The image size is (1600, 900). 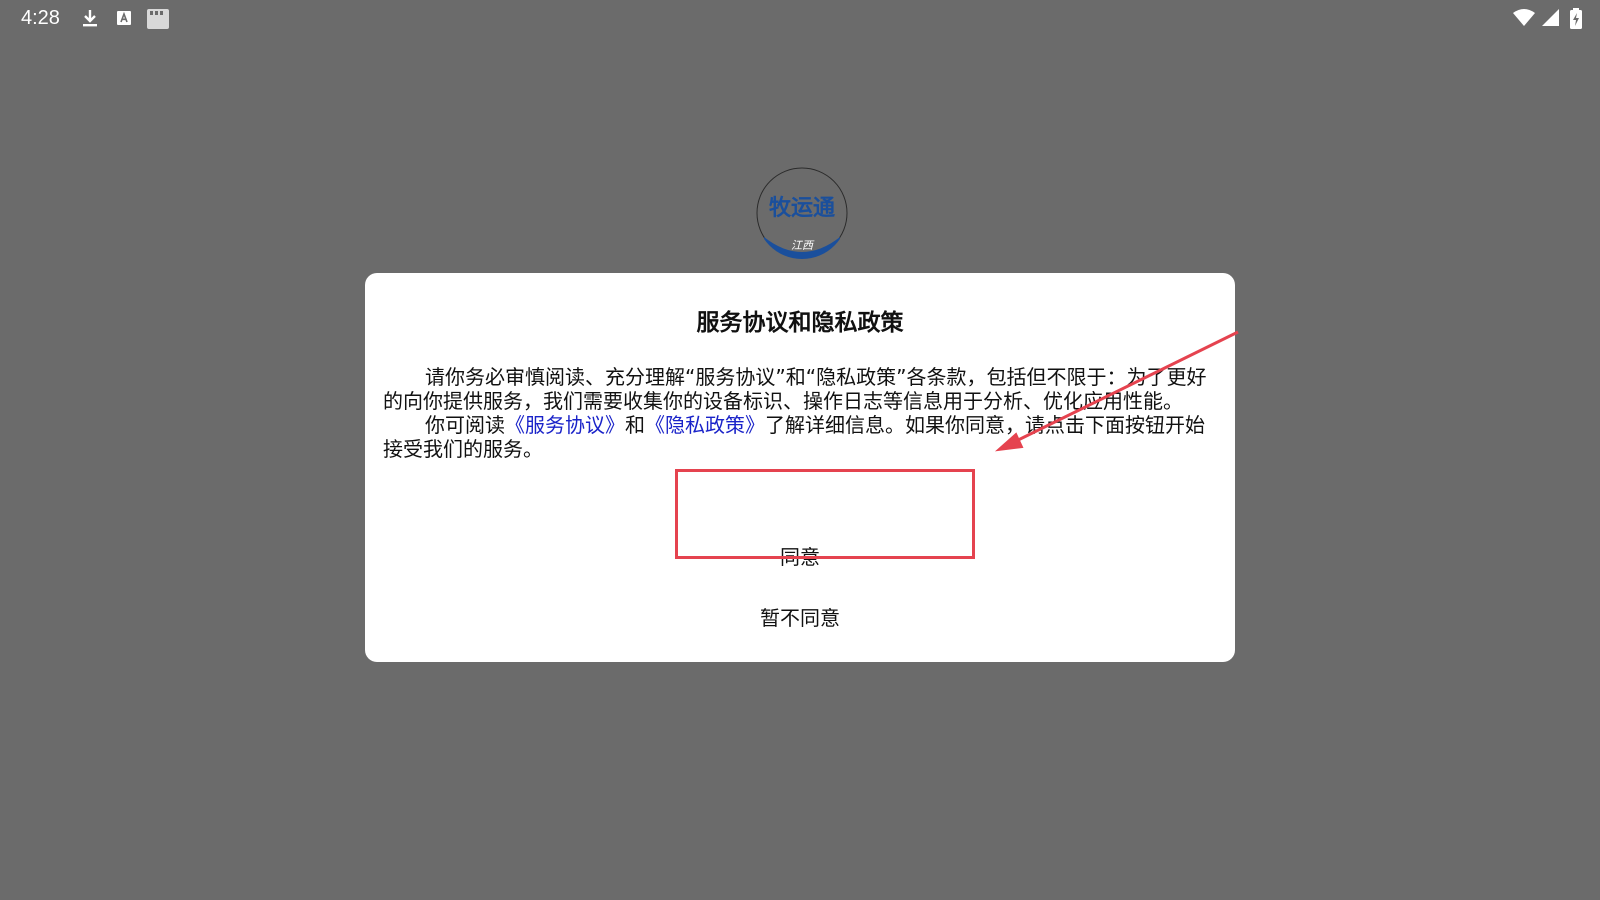 I want to click on privacy-policy-link: 《隐私政策》, so click(x=705, y=425).